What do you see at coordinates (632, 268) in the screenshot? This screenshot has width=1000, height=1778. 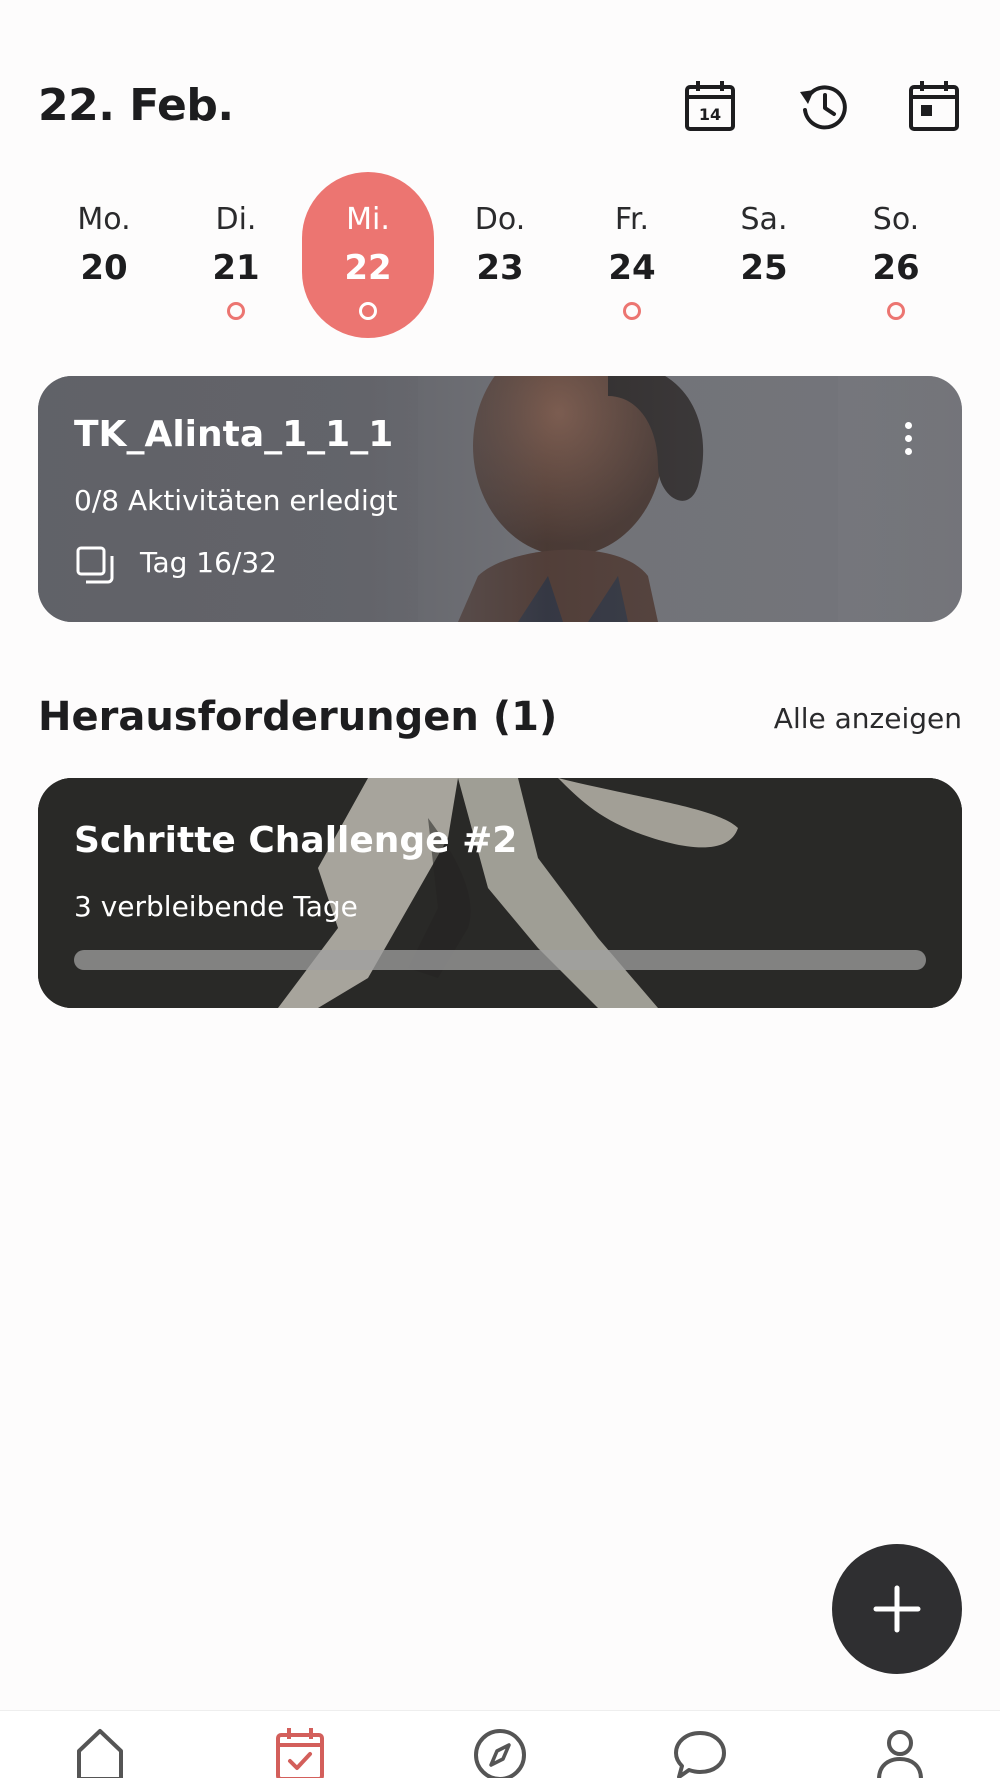 I see `day-date: 24` at bounding box center [632, 268].